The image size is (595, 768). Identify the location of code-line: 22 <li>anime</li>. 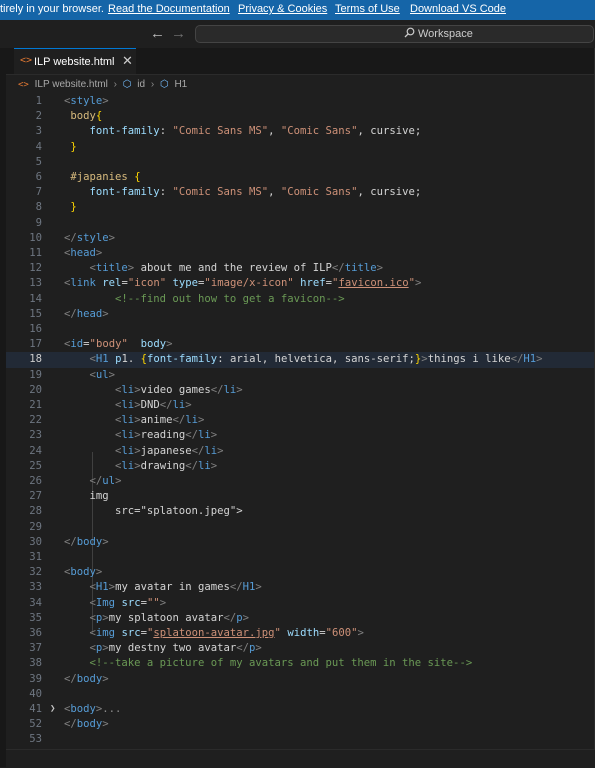
(300, 420).